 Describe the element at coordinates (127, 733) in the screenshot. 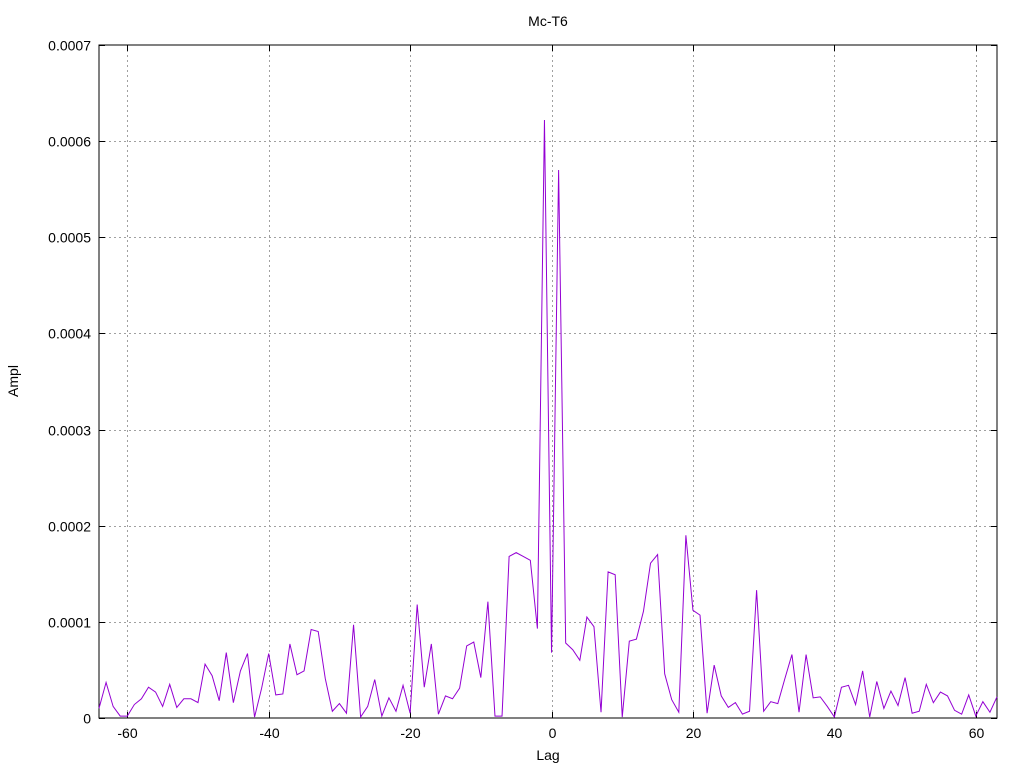

I see `x-tick-label: -60` at that location.